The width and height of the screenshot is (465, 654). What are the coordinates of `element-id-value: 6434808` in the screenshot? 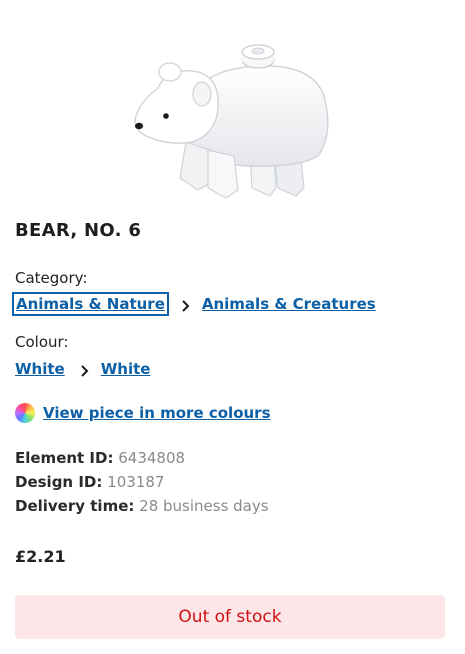 It's located at (152, 458).